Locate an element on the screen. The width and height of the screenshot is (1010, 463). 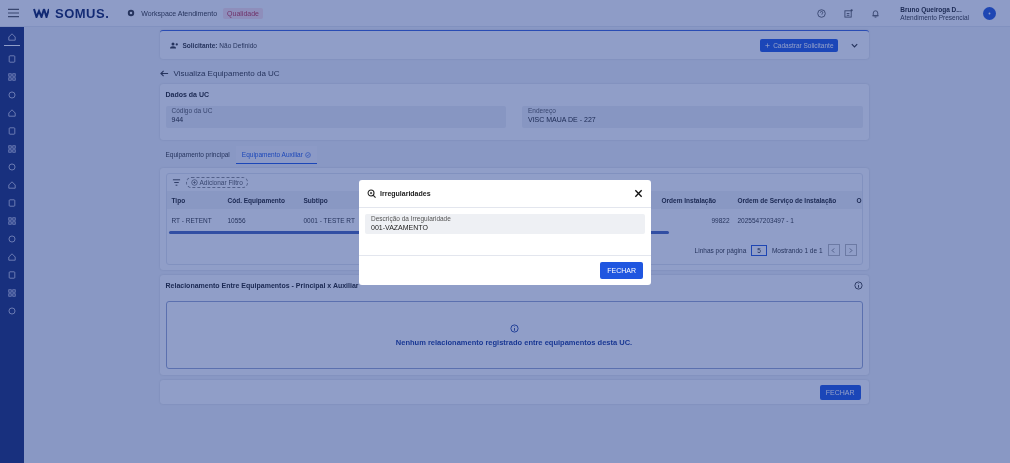
avatar-icon is located at coordinates (989, 13).